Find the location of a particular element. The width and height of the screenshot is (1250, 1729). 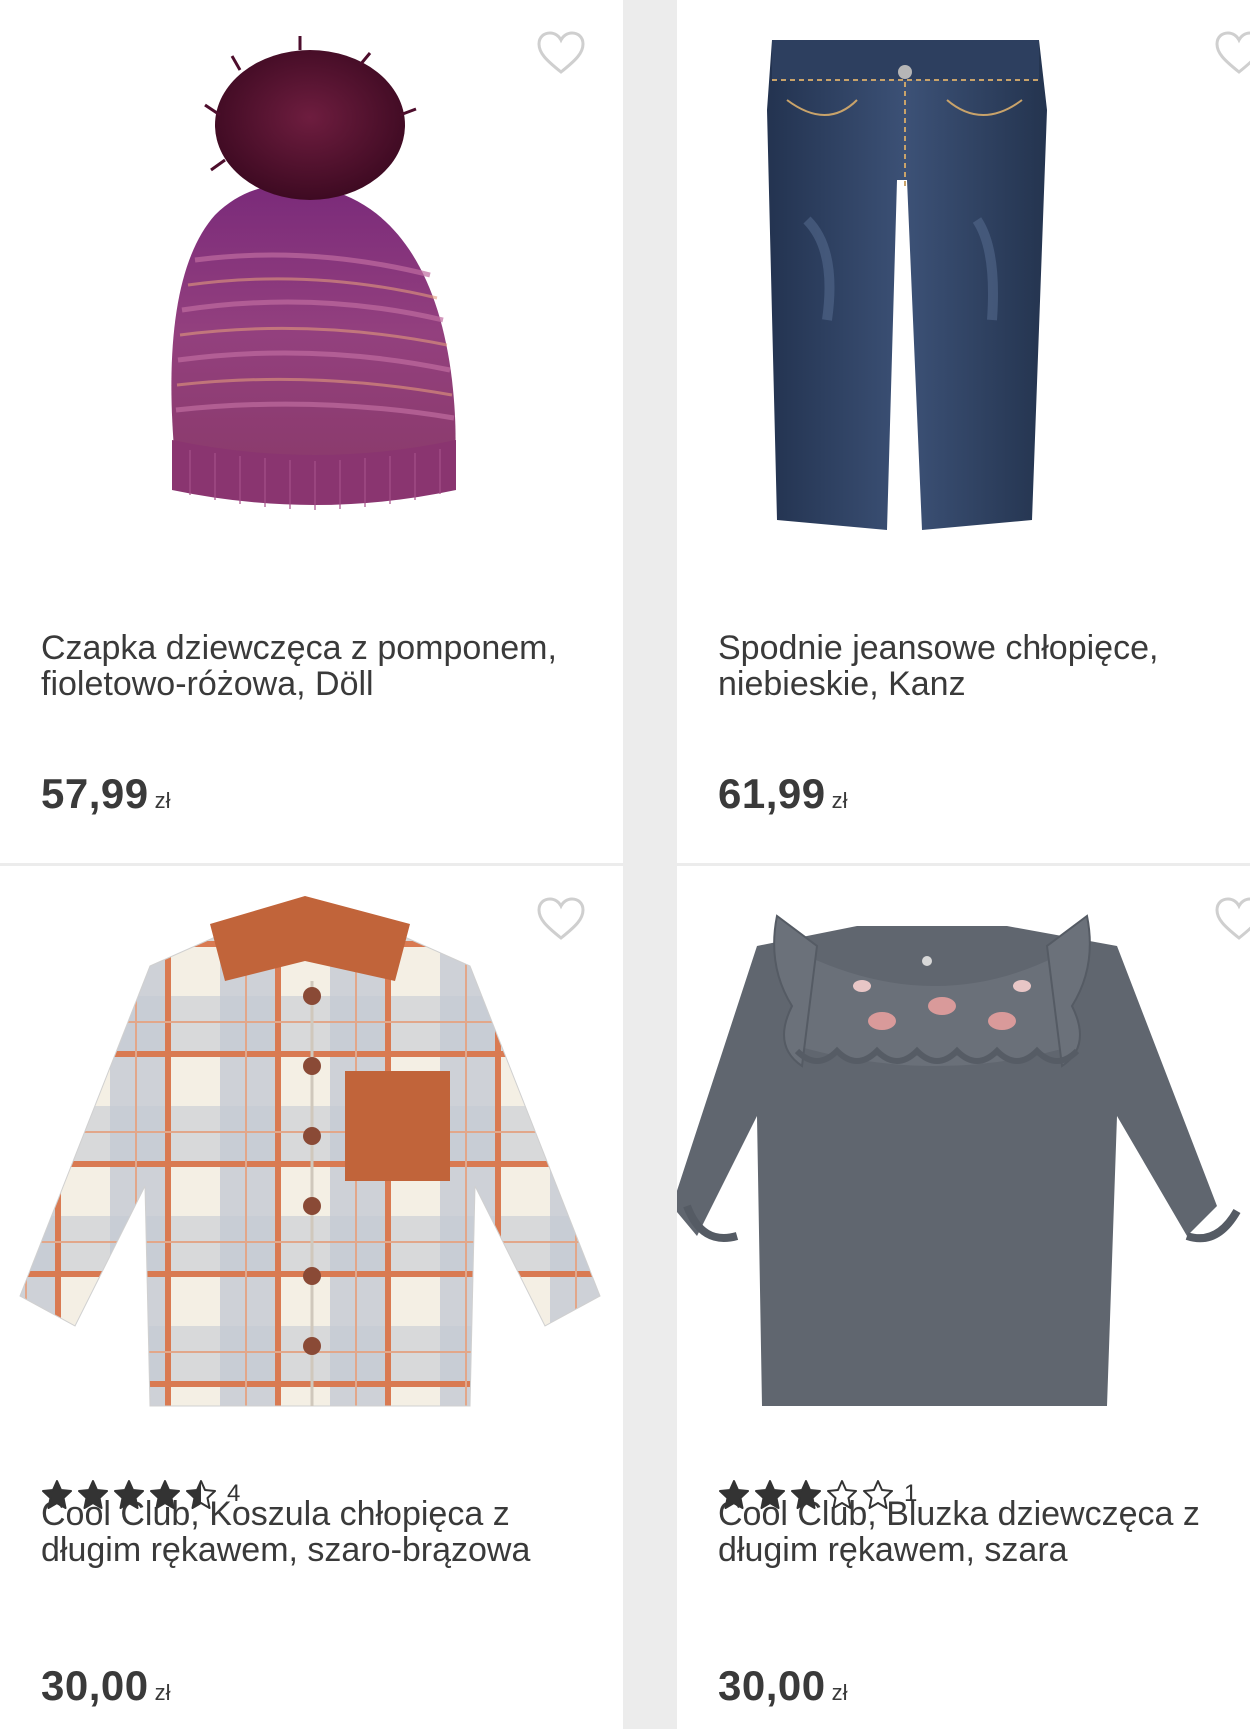

review-count: 4 is located at coordinates (234, 1493).